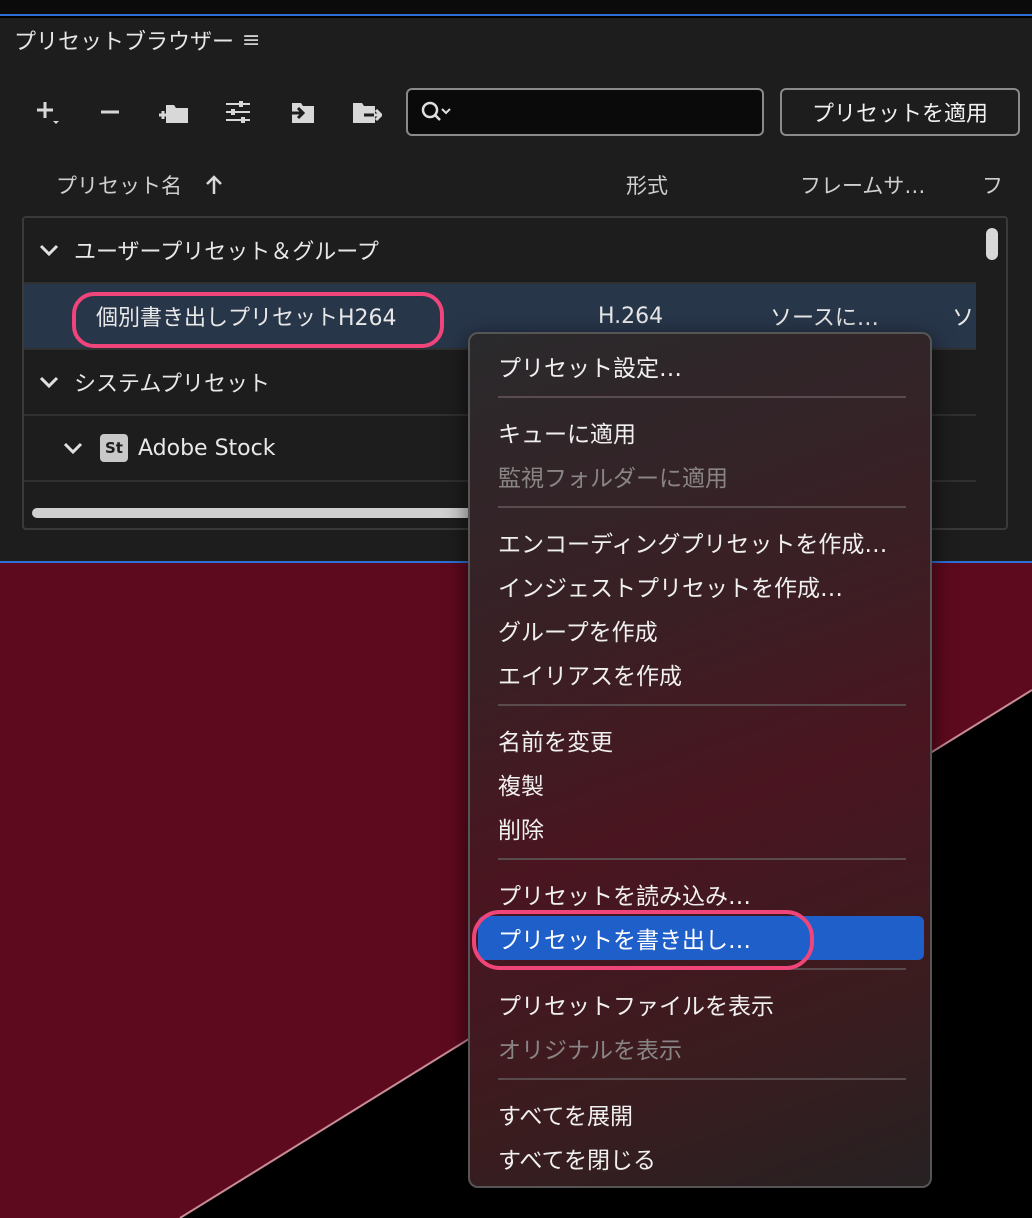 The image size is (1032, 1218). What do you see at coordinates (631, 316) in the screenshot?
I see `preset-format: H.264` at bounding box center [631, 316].